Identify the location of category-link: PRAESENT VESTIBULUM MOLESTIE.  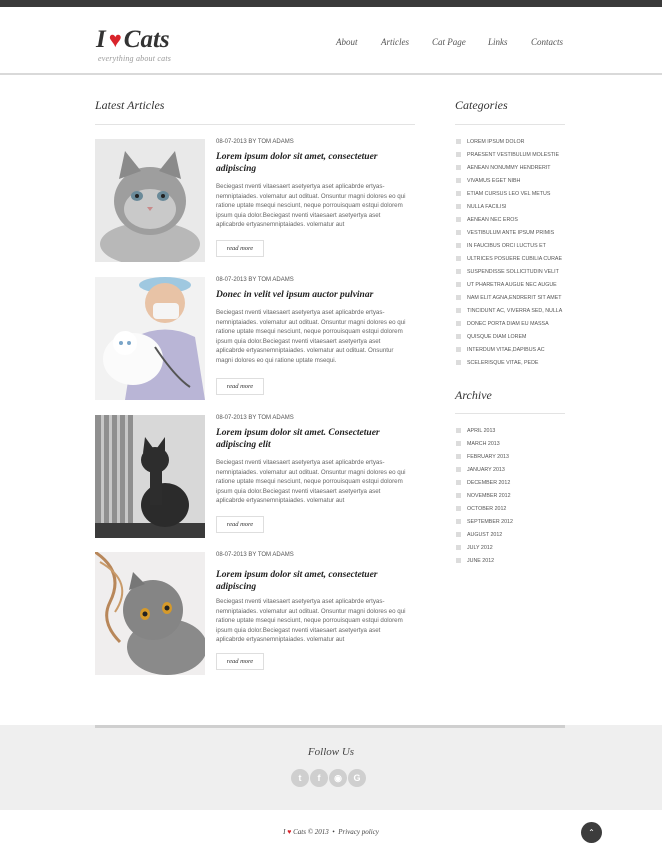
(516, 154).